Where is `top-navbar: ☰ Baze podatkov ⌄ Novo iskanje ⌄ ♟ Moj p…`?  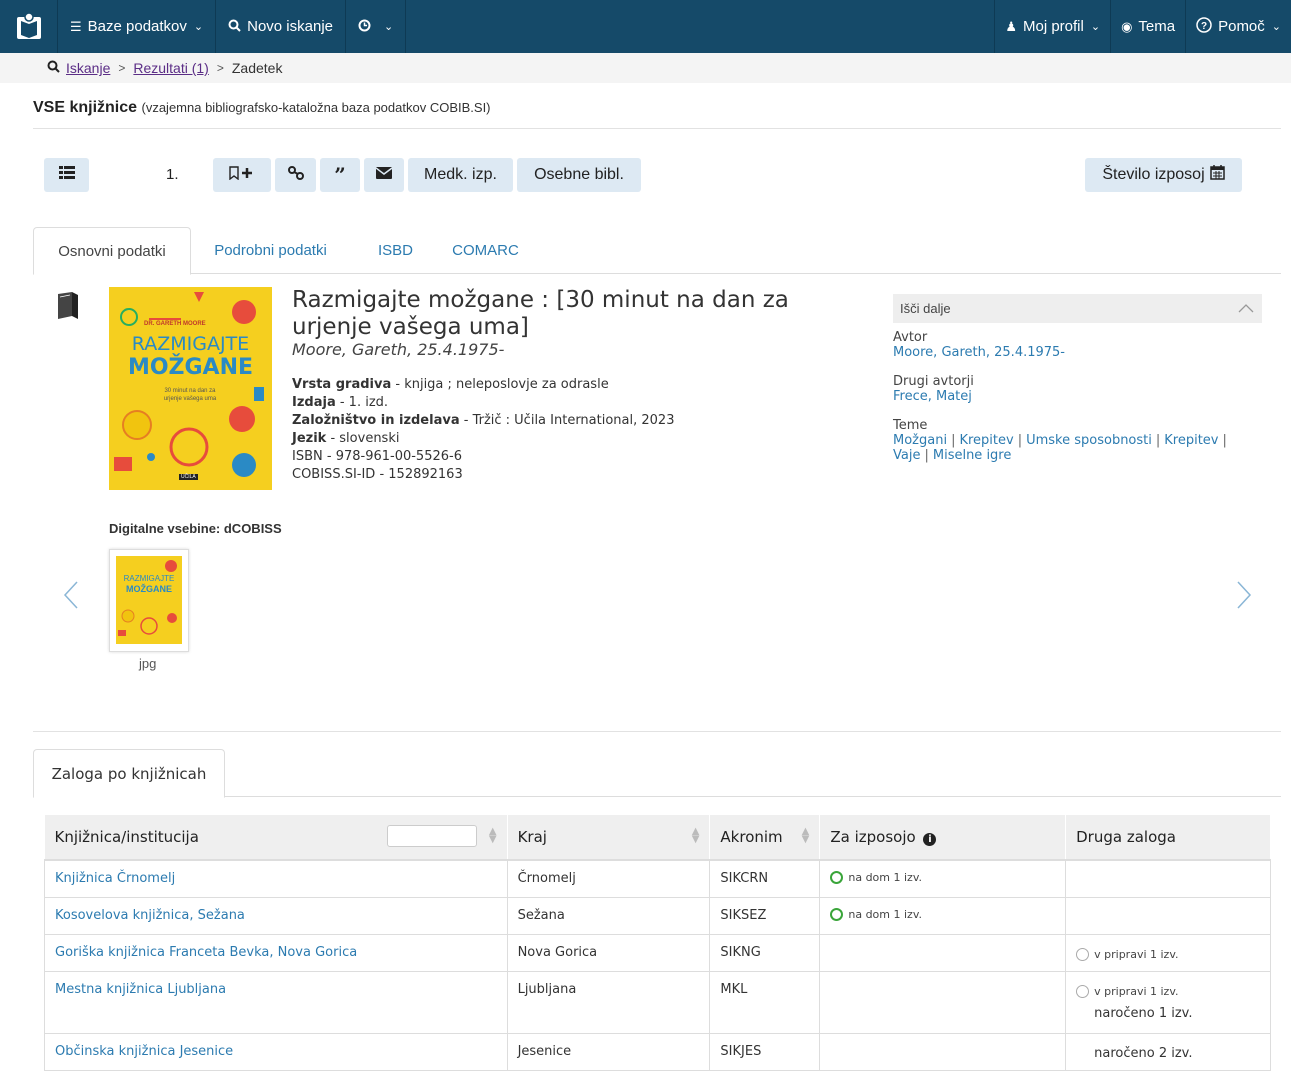
top-navbar: ☰ Baze podatkov ⌄ Novo iskanje ⌄ ♟ Moj p… is located at coordinates (645, 26).